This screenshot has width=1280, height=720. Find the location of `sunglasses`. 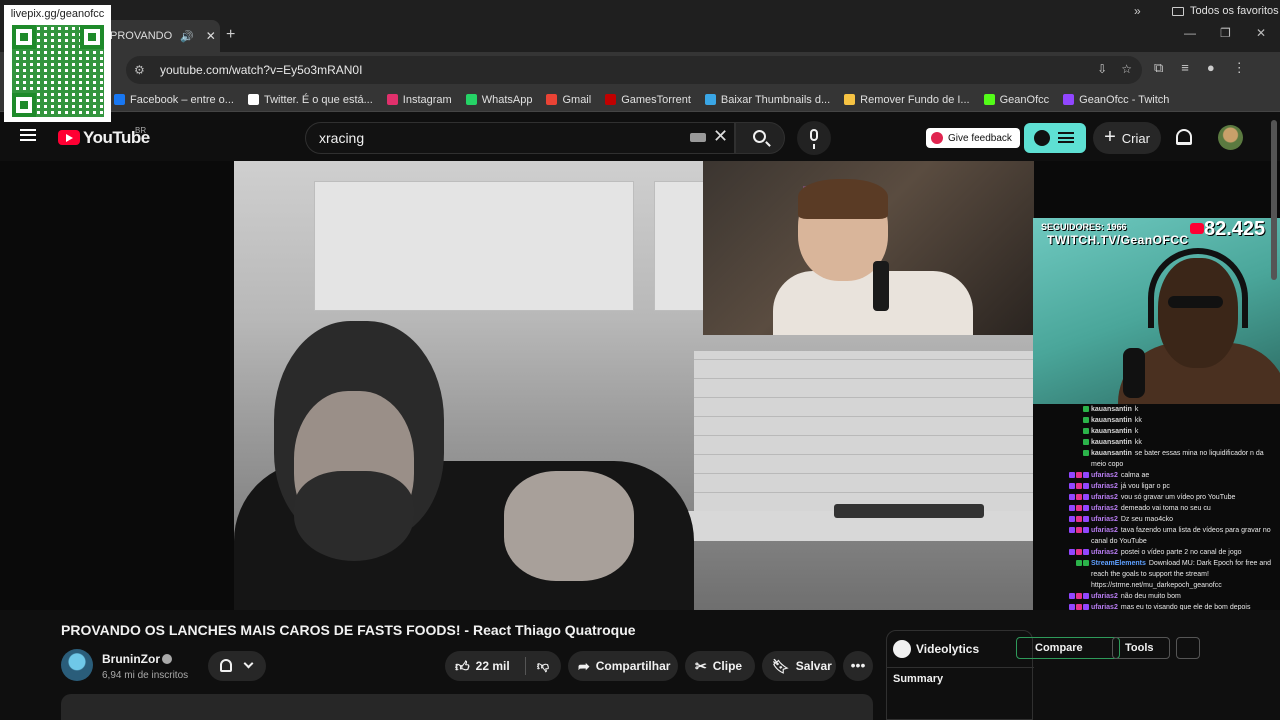

sunglasses is located at coordinates (1195, 302).